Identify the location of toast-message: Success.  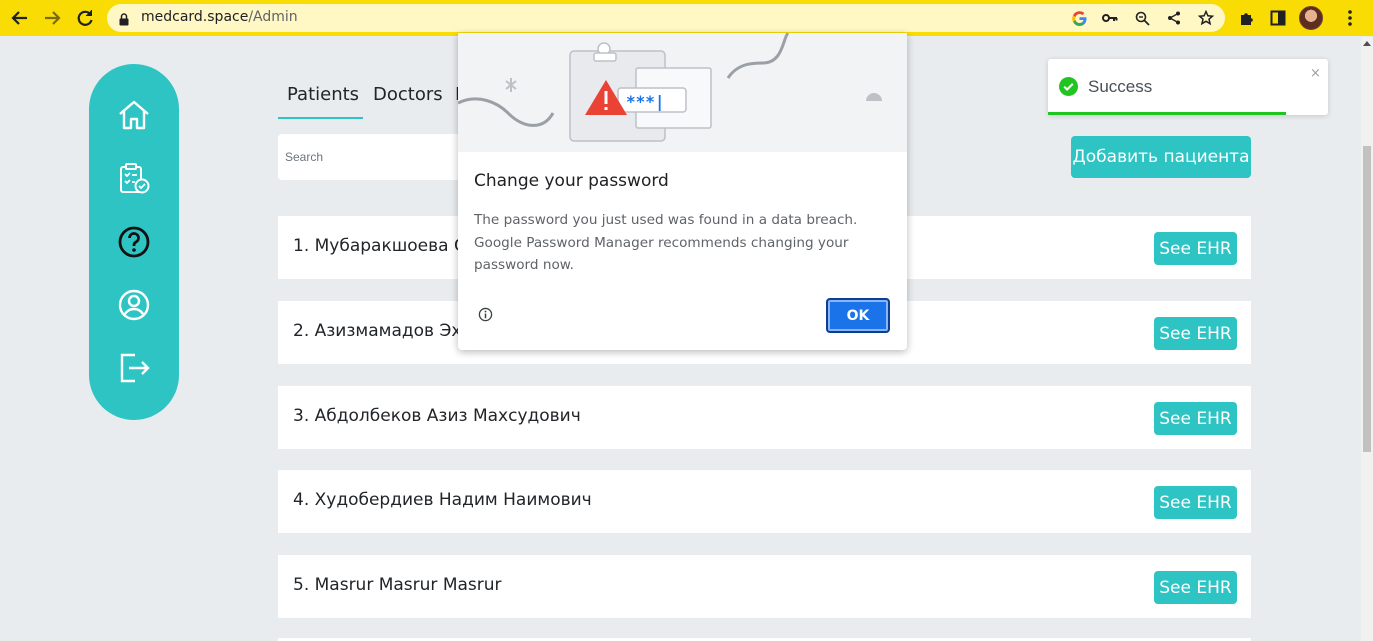
(1120, 86).